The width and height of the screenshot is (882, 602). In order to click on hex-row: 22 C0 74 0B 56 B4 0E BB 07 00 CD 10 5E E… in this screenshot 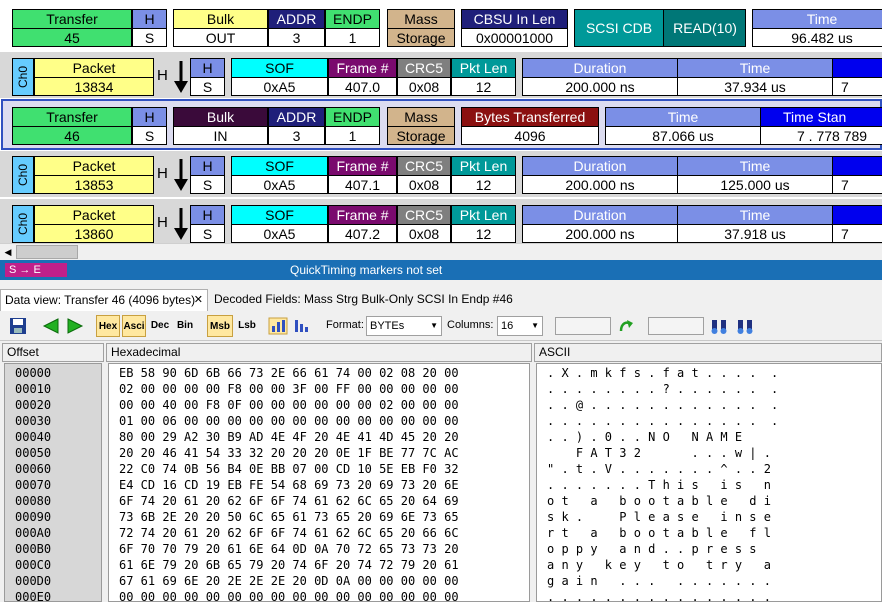, I will do `click(289, 469)`.